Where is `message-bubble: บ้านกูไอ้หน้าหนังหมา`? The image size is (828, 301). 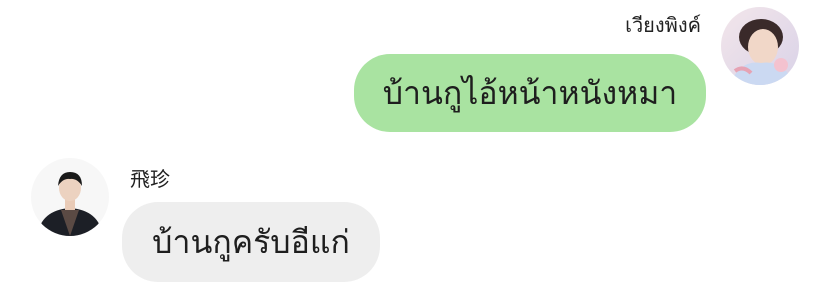
message-bubble: บ้านกูไอ้หน้าหนังหมา is located at coordinates (530, 93).